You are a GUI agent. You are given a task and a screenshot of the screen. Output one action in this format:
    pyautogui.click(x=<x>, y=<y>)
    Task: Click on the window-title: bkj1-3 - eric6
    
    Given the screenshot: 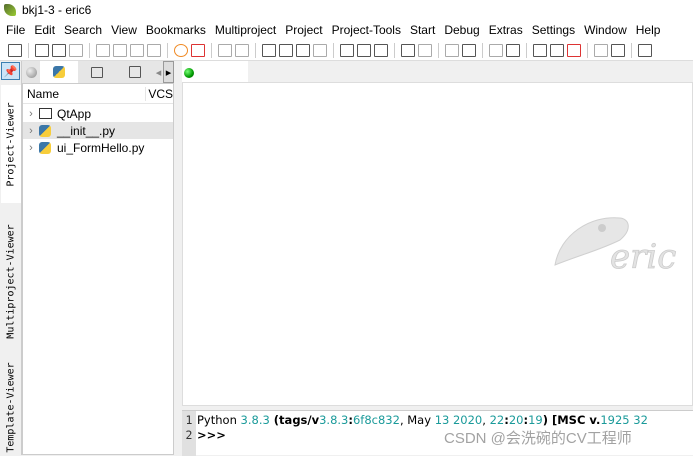 What is the action you would take?
    pyautogui.click(x=57, y=10)
    